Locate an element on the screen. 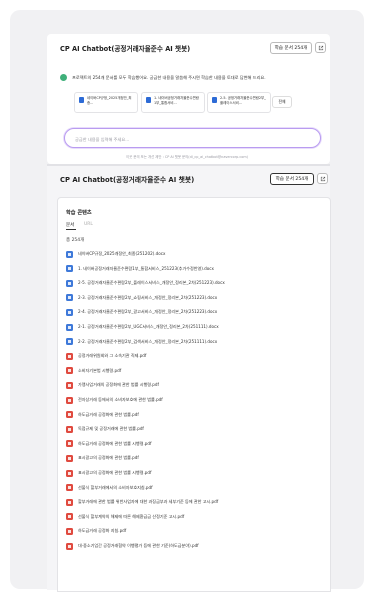 The width and height of the screenshot is (374, 599). file-list-item: 대·중소기업간 공정거래협약 이행평가 등에 관한 기준(하도급분야).pdf is located at coordinates (132, 546).